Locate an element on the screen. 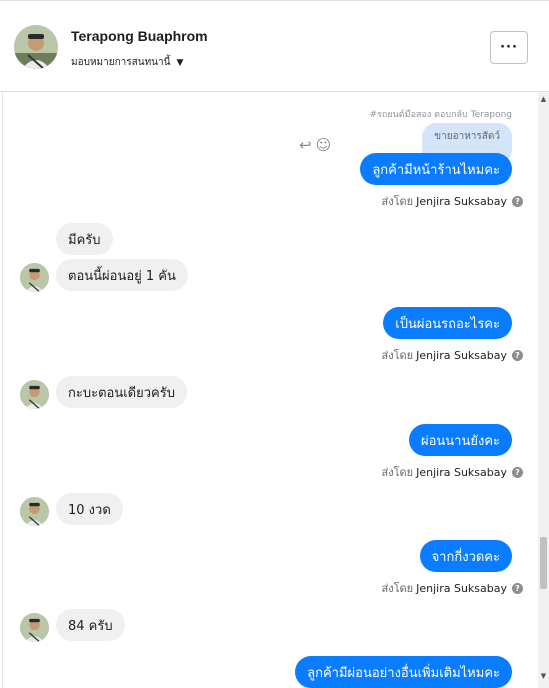  outgoing-message: ผ่อนนานยังคะ is located at coordinates (460, 440).